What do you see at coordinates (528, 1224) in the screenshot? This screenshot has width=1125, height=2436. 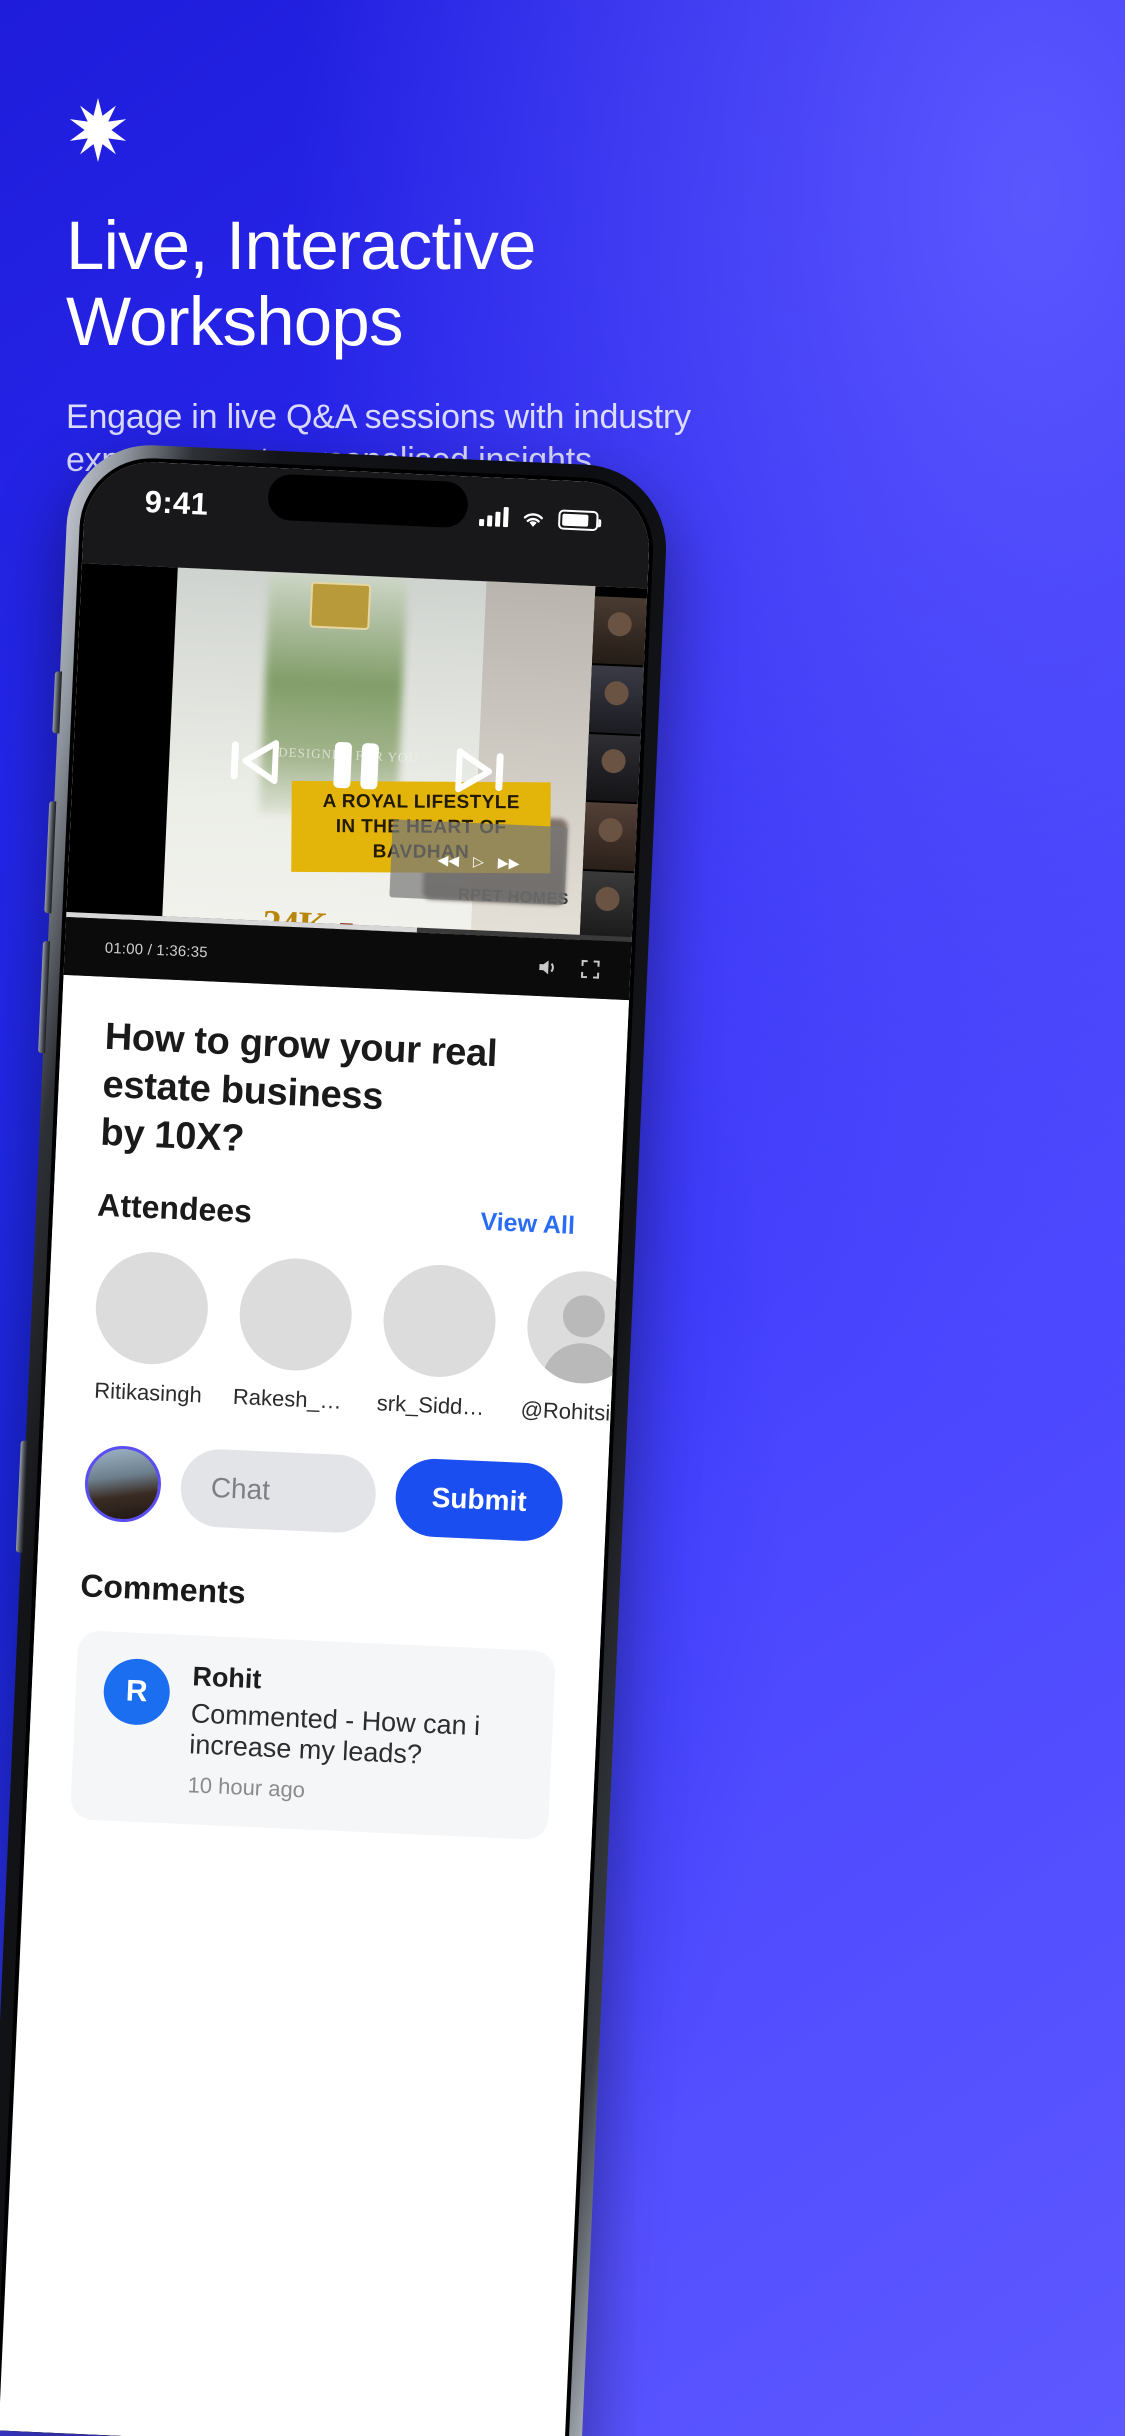 I see `view-all-link: View All` at bounding box center [528, 1224].